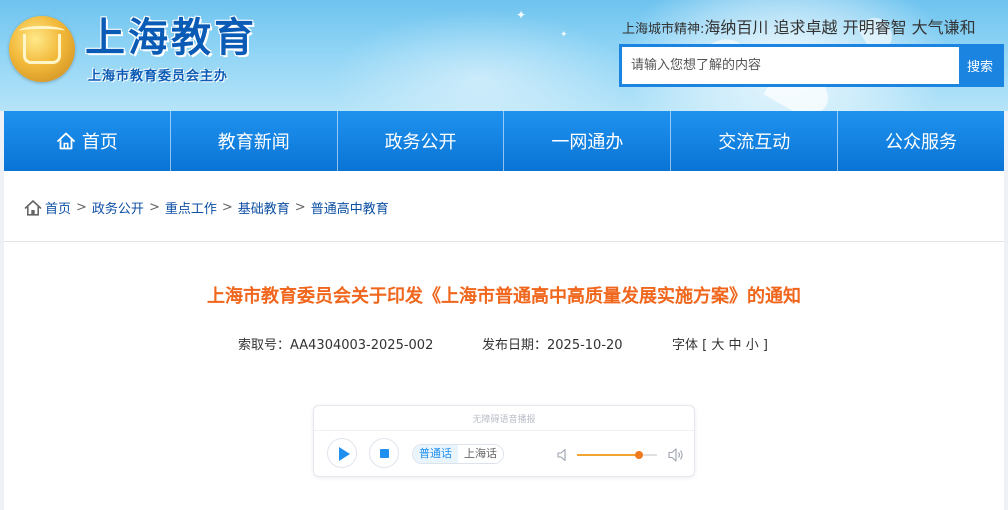  I want to click on nav-item-interaction: 交流互动, so click(755, 141).